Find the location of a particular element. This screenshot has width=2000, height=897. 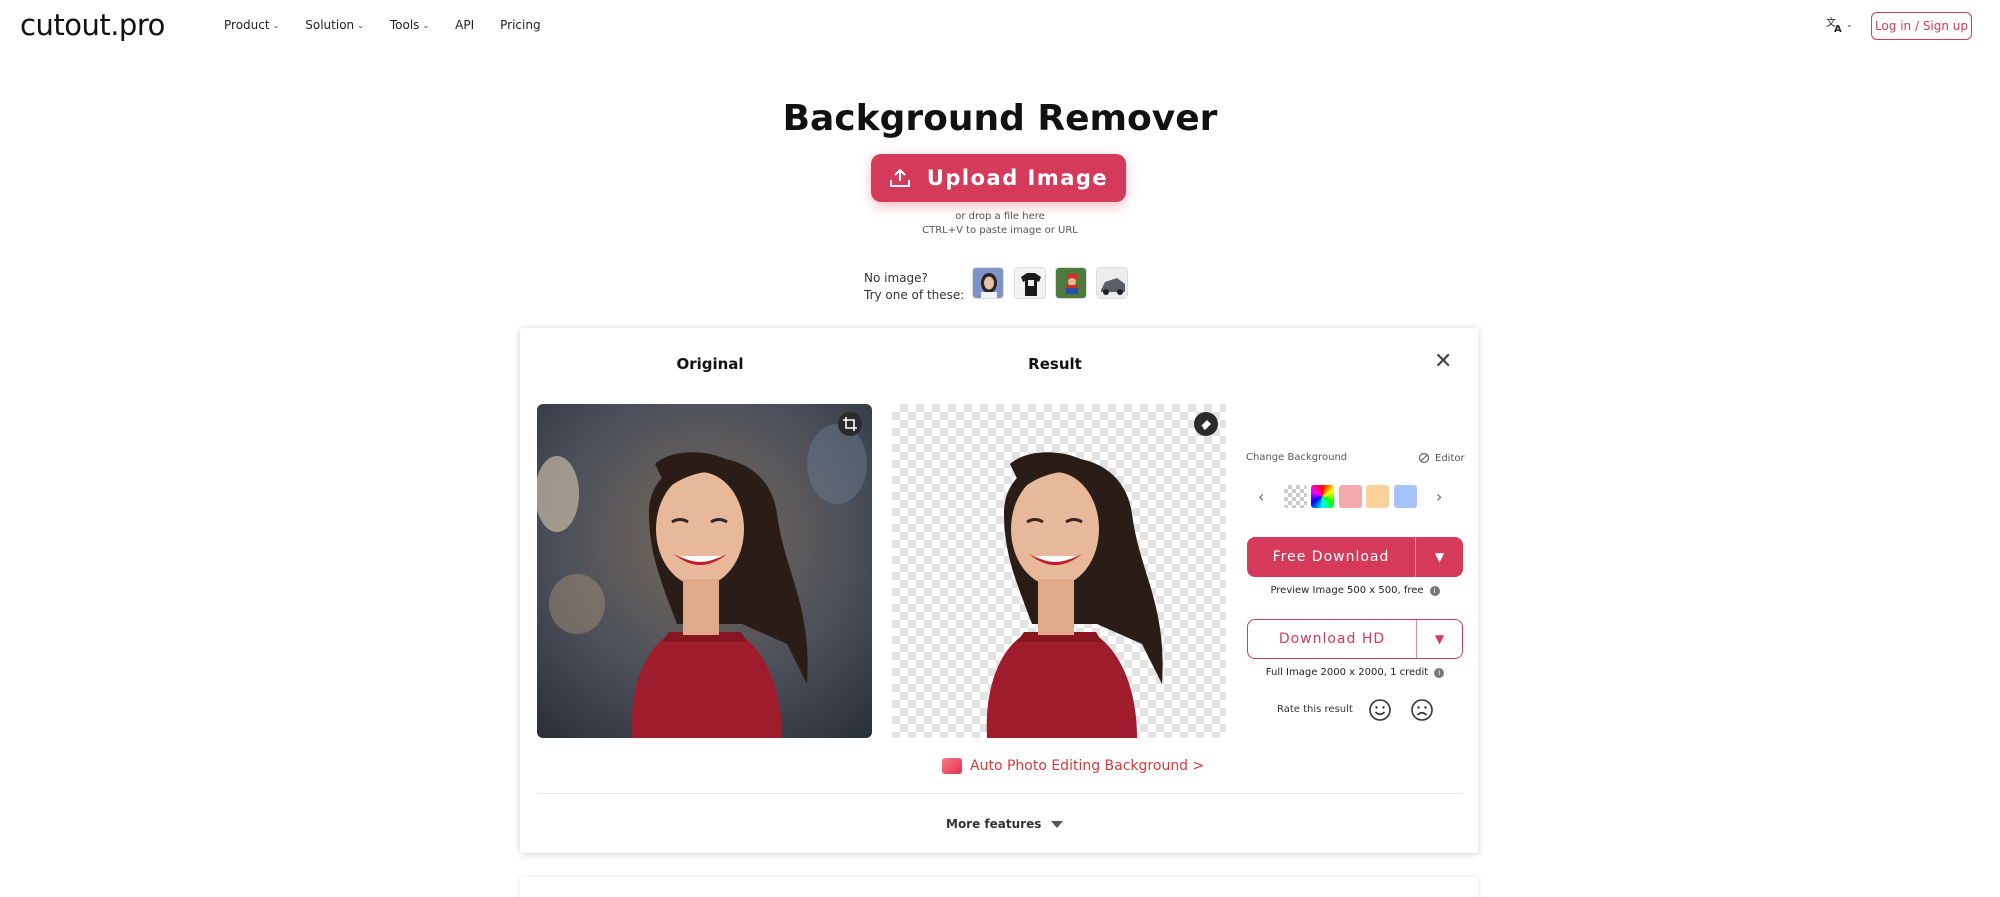

nav-item-label: Solution is located at coordinates (330, 25).